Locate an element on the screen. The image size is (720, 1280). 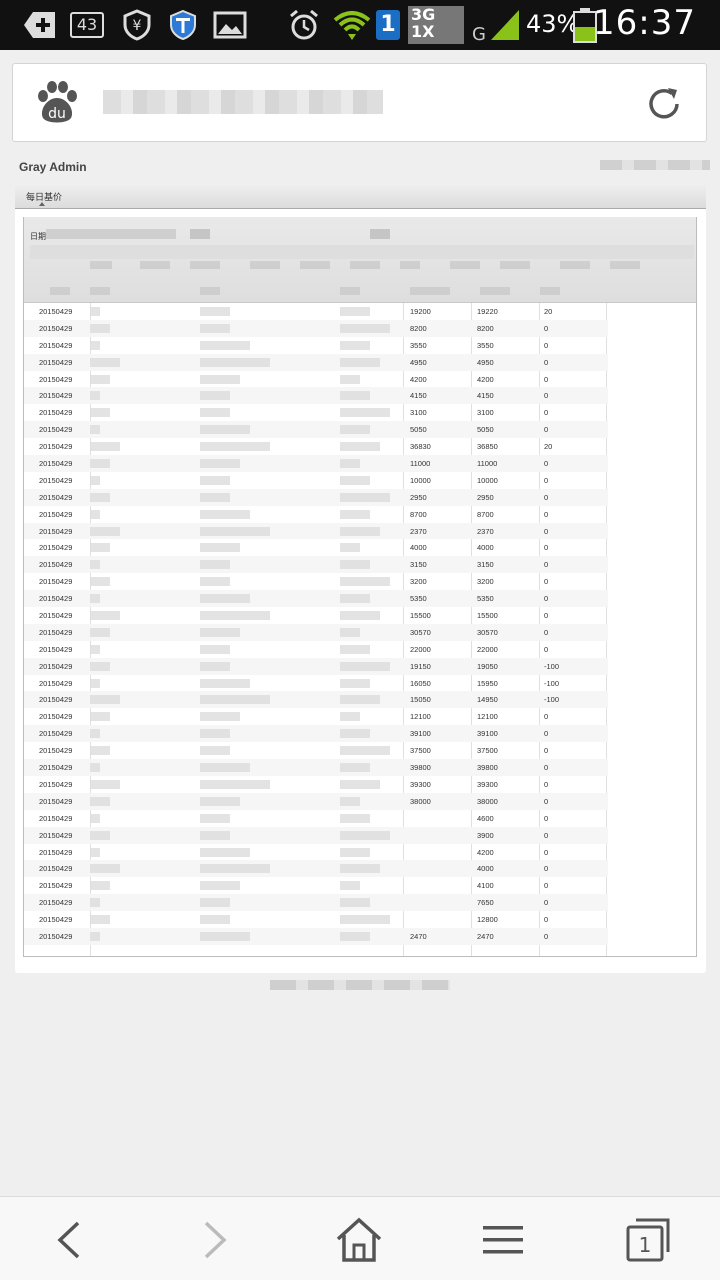
table-row: 20150429 11000 11000 0 is located at coordinates (316, 463).